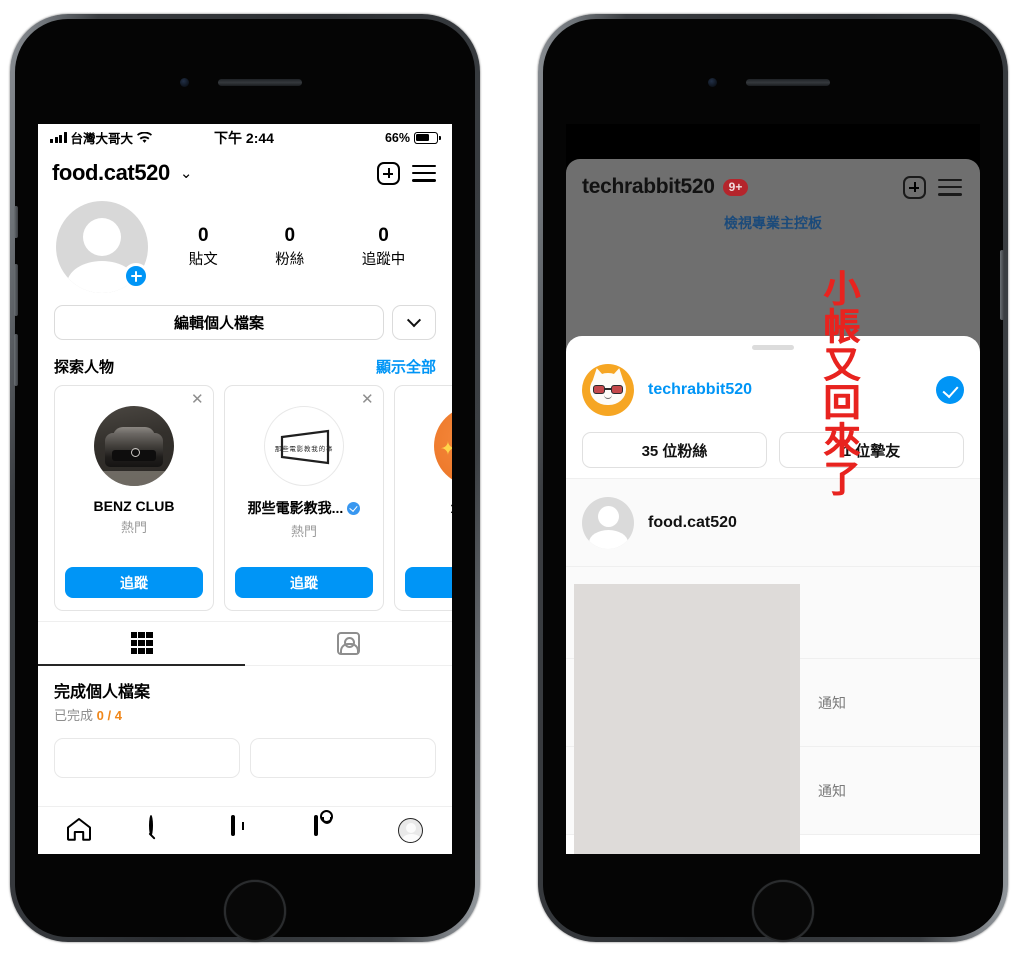 The width and height of the screenshot is (1024, 970). What do you see at coordinates (245, 368) in the screenshot?
I see `discover-people-header: 探索人物 顯示全部` at bounding box center [245, 368].